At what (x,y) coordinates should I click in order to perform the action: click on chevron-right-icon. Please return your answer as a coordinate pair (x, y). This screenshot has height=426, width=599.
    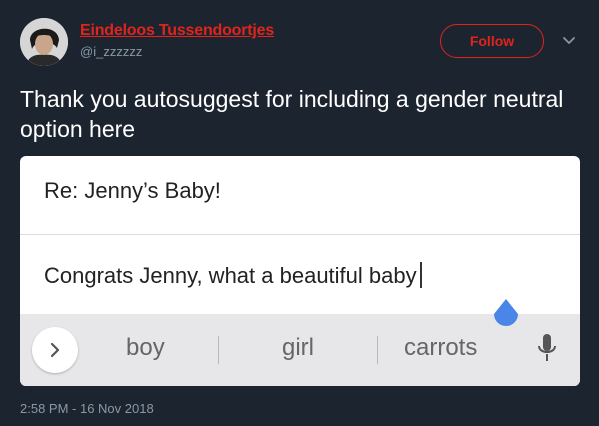
    Looking at the image, I should click on (55, 350).